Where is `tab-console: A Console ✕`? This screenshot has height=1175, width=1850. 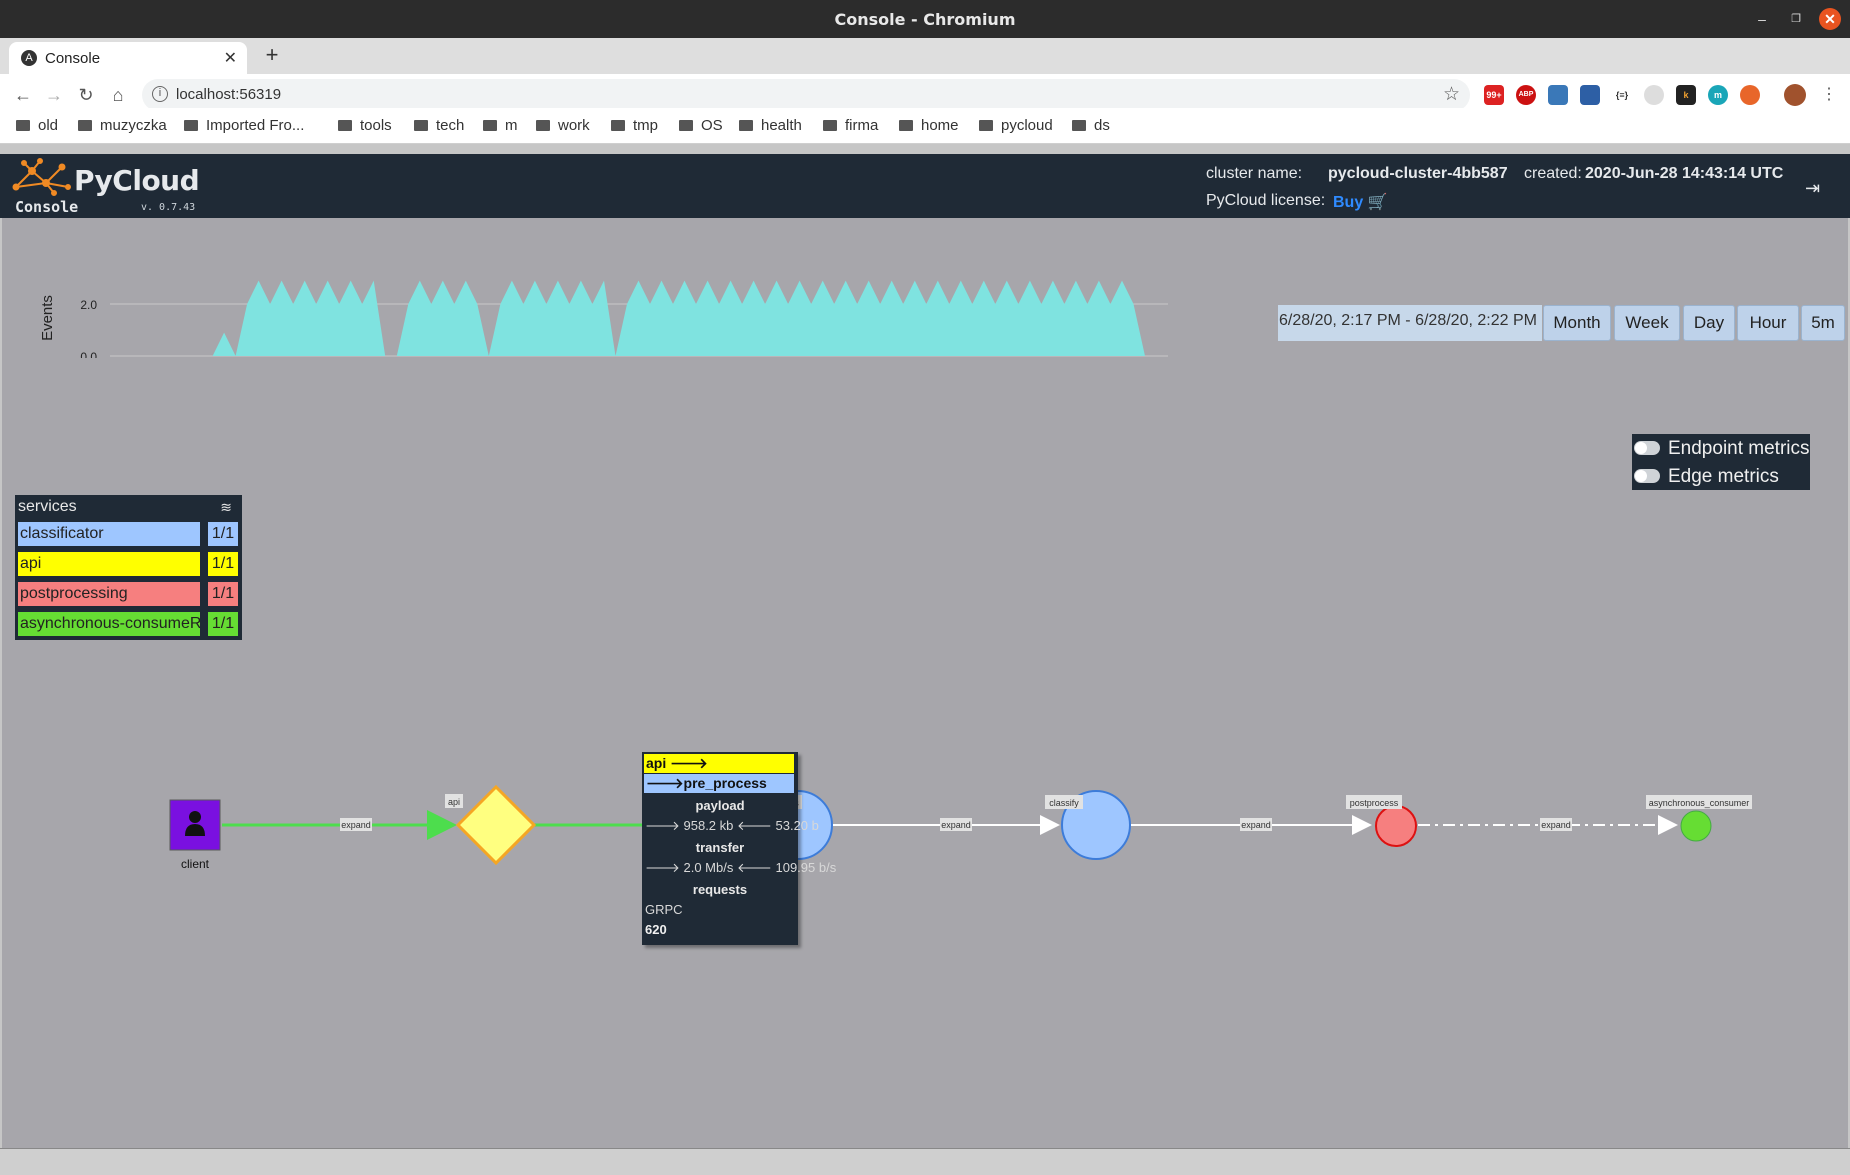
tab-console: A Console ✕ is located at coordinates (128, 58).